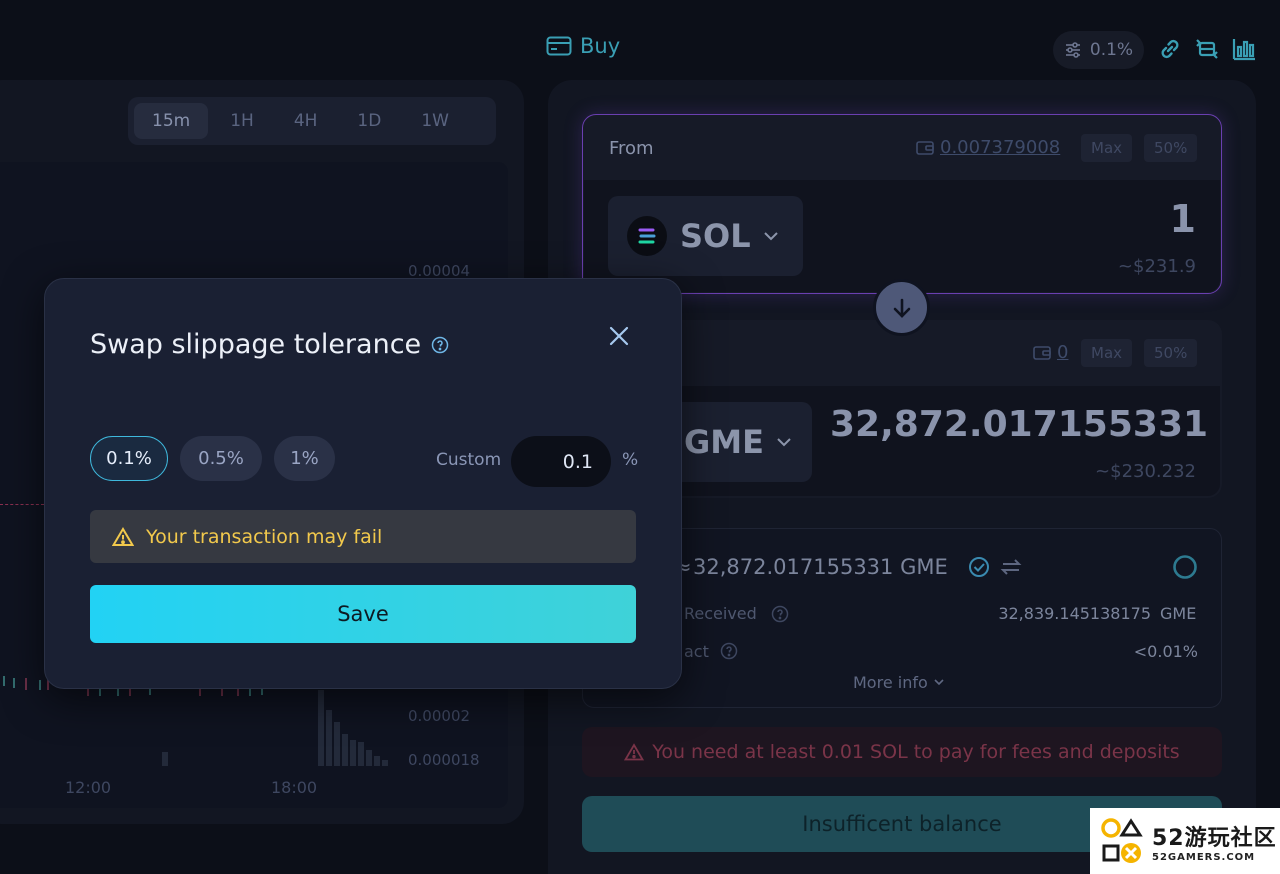 This screenshot has width=1280, height=874. What do you see at coordinates (631, 148) in the screenshot?
I see `from-label: From` at bounding box center [631, 148].